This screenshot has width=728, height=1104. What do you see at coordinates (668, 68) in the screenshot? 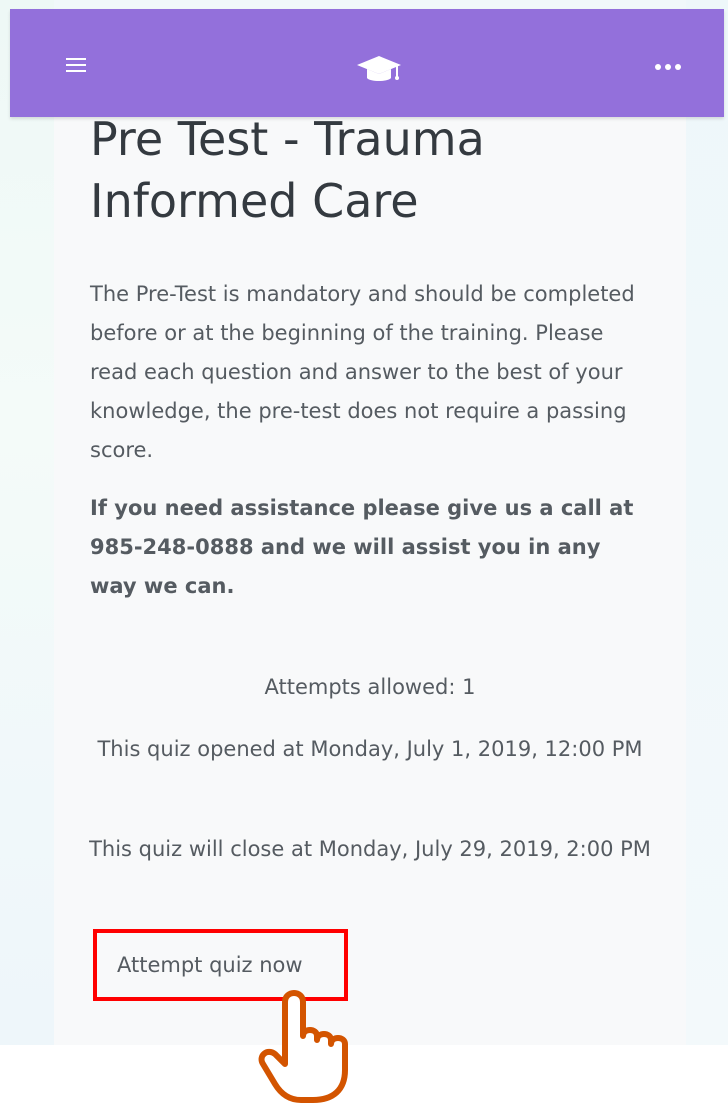
I see `more-dots-icon` at bounding box center [668, 68].